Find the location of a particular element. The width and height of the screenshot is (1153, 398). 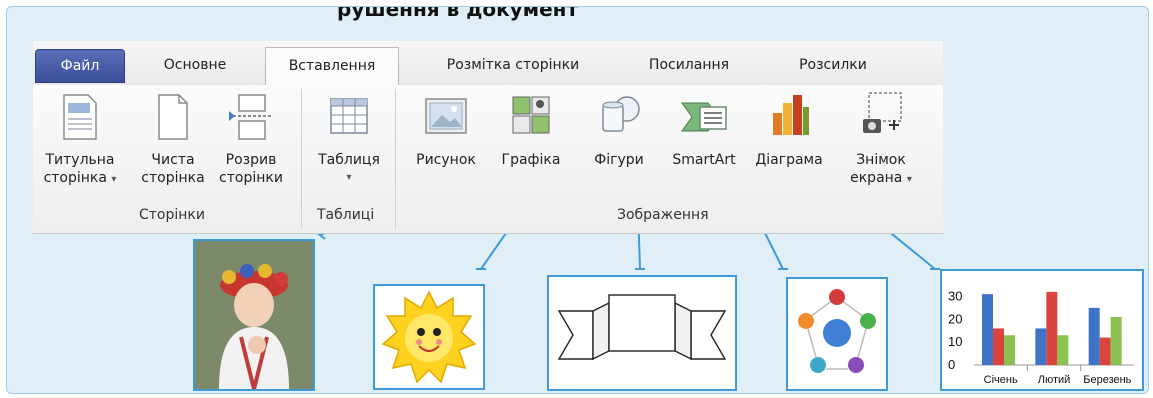

banner-shape is located at coordinates (642, 327).